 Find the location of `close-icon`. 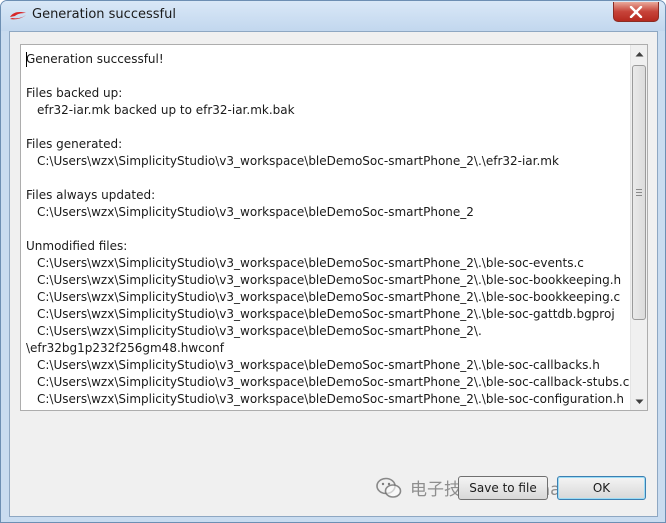

close-icon is located at coordinates (636, 11).